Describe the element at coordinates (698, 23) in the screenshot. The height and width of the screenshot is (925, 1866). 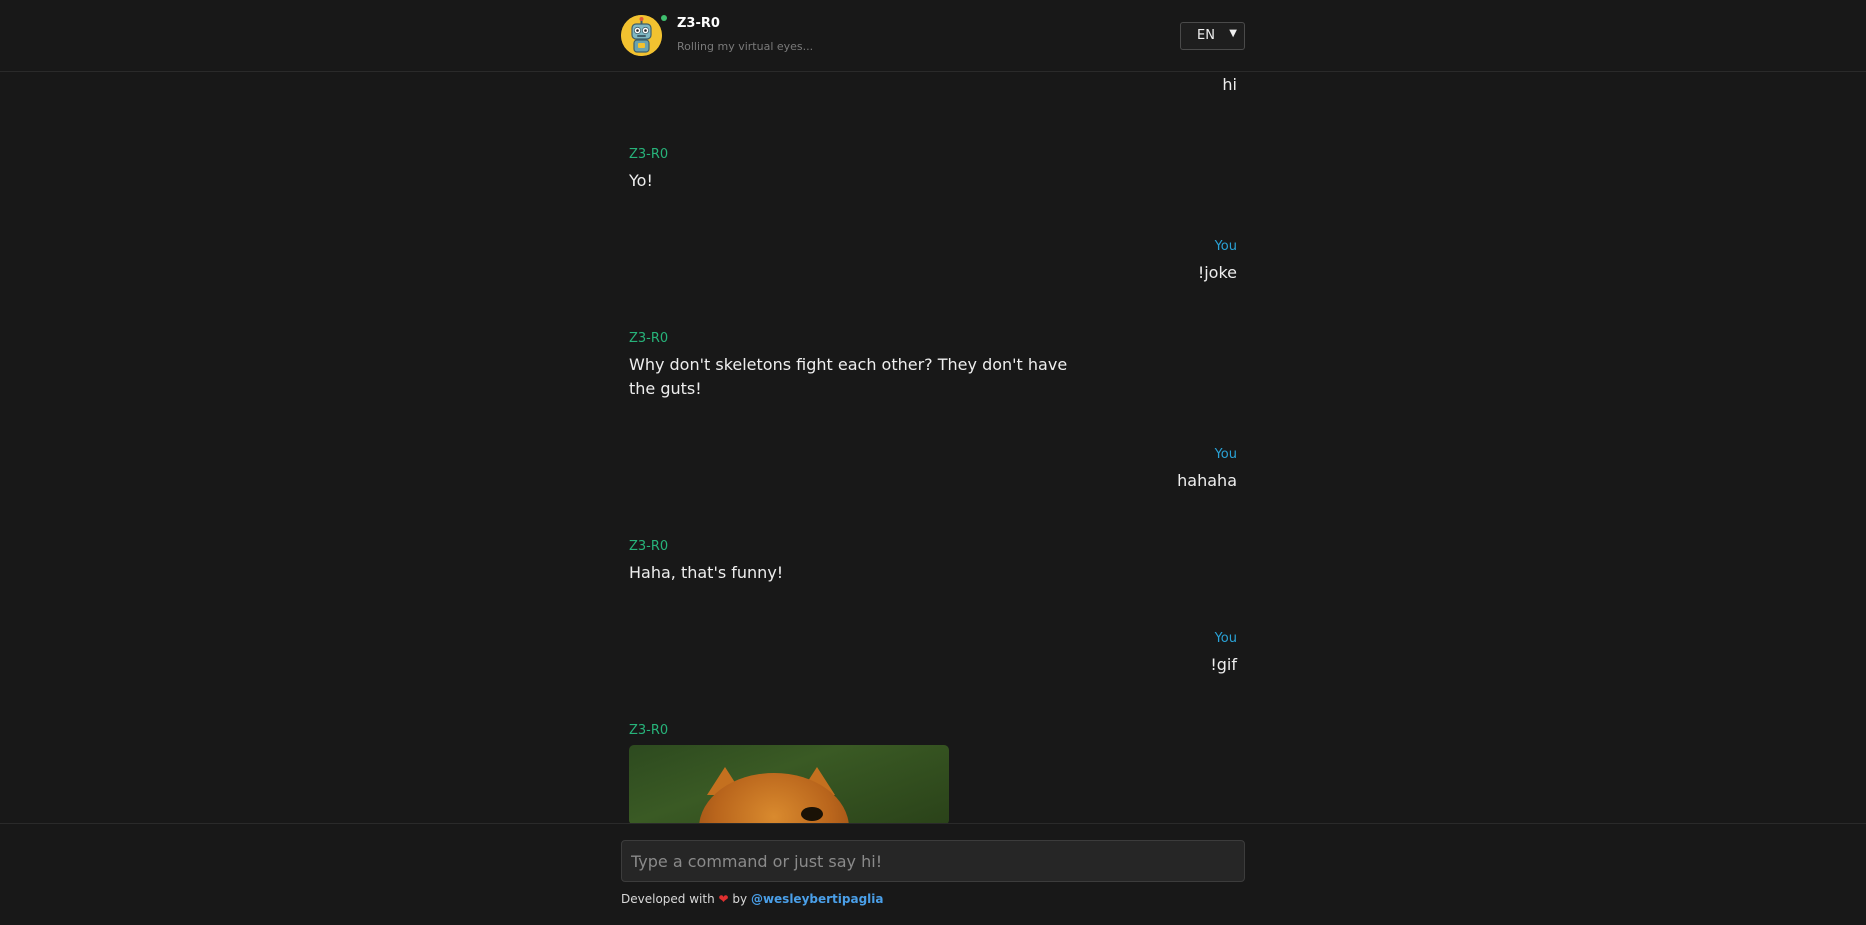
I see `bot-name: Z3-R0` at that location.